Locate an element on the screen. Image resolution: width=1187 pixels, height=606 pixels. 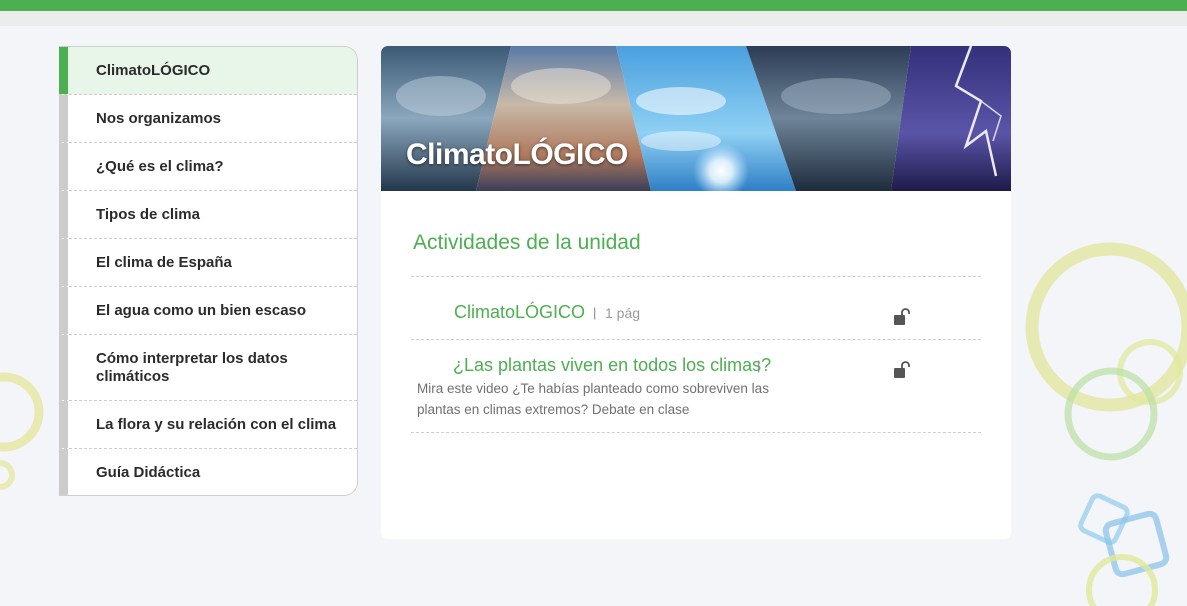
sidebar-item-label: Guía Didáctica is located at coordinates (148, 472).